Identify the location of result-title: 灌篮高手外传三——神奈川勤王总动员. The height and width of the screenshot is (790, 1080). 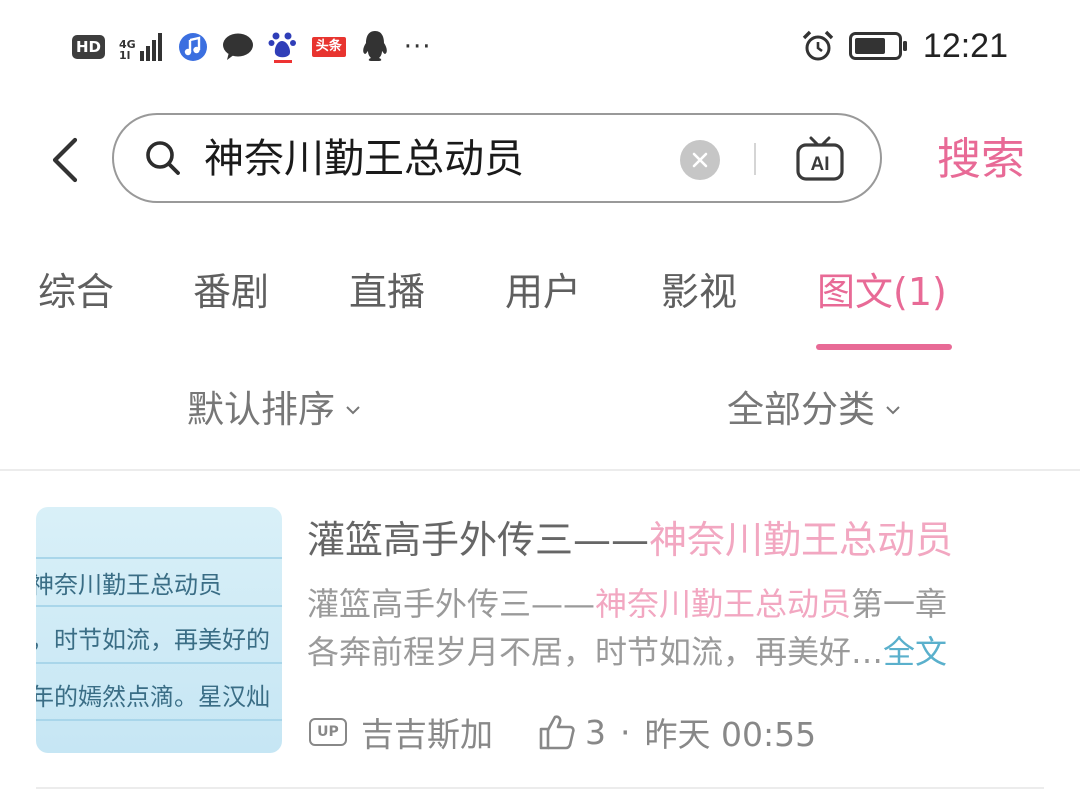
(630, 540).